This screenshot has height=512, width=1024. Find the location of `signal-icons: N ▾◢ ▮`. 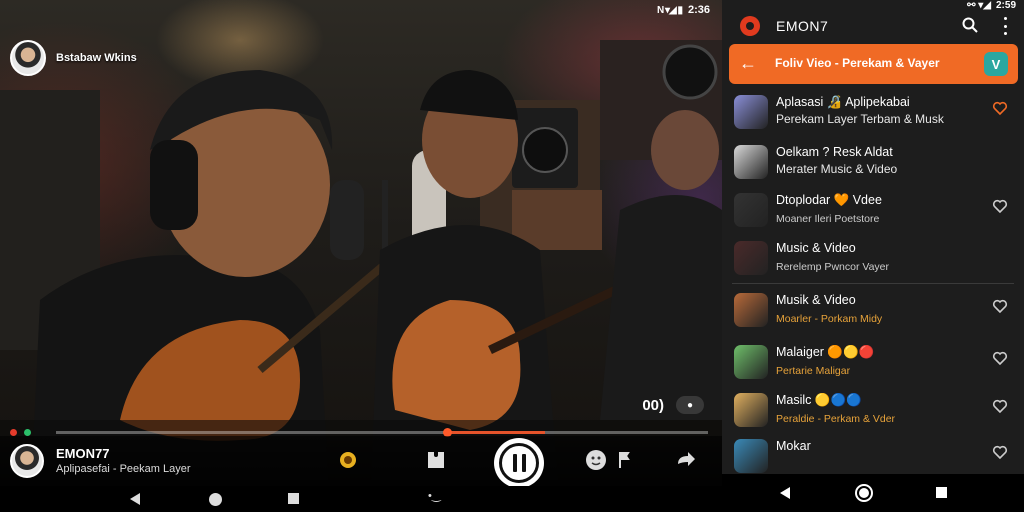

signal-icons: N ▾◢ ▮ is located at coordinates (669, 10).